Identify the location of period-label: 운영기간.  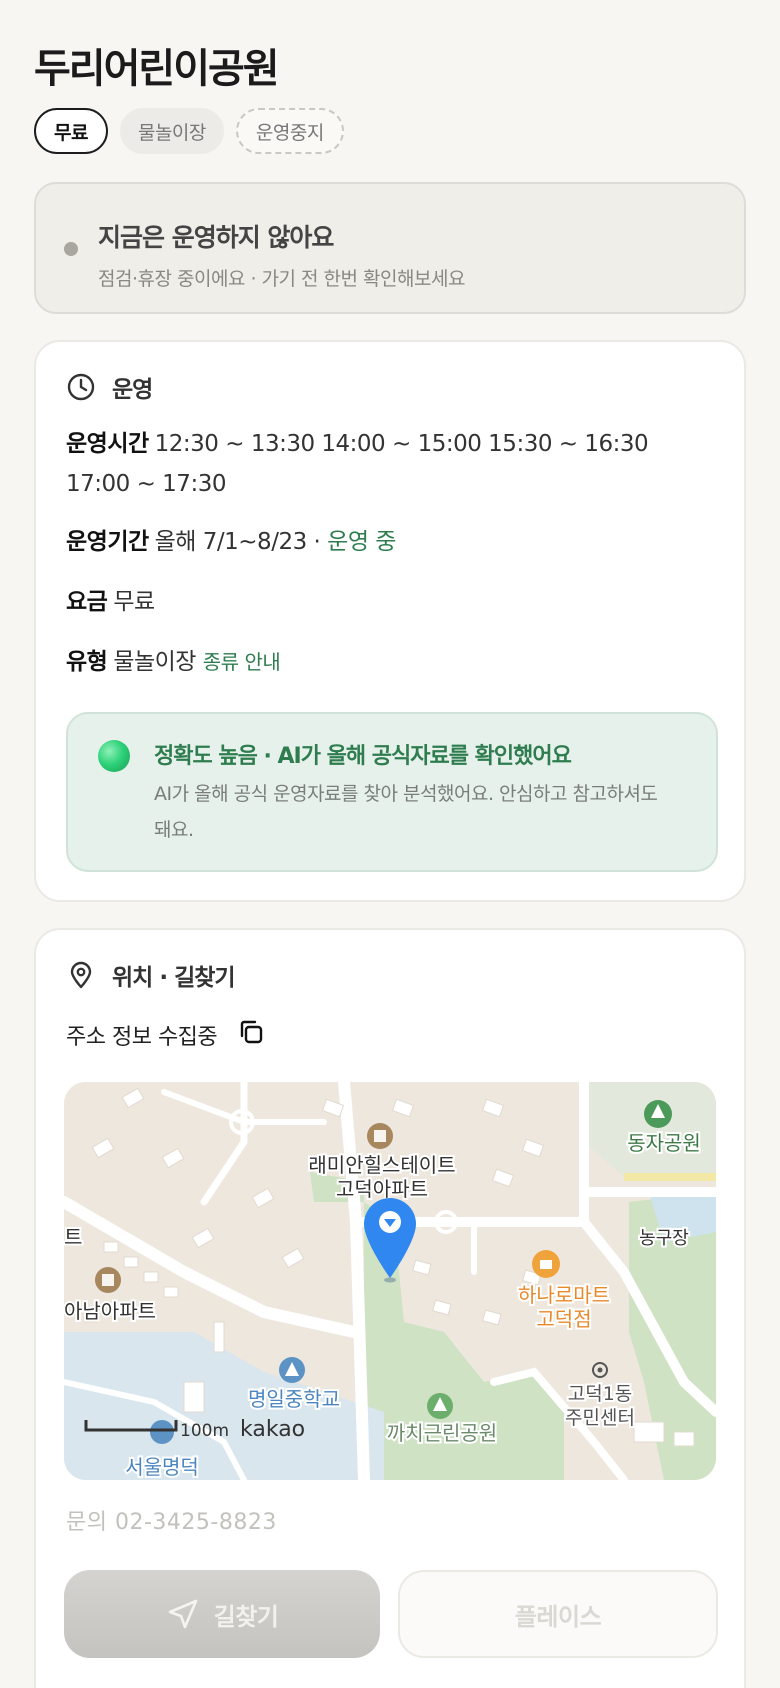
(107, 542).